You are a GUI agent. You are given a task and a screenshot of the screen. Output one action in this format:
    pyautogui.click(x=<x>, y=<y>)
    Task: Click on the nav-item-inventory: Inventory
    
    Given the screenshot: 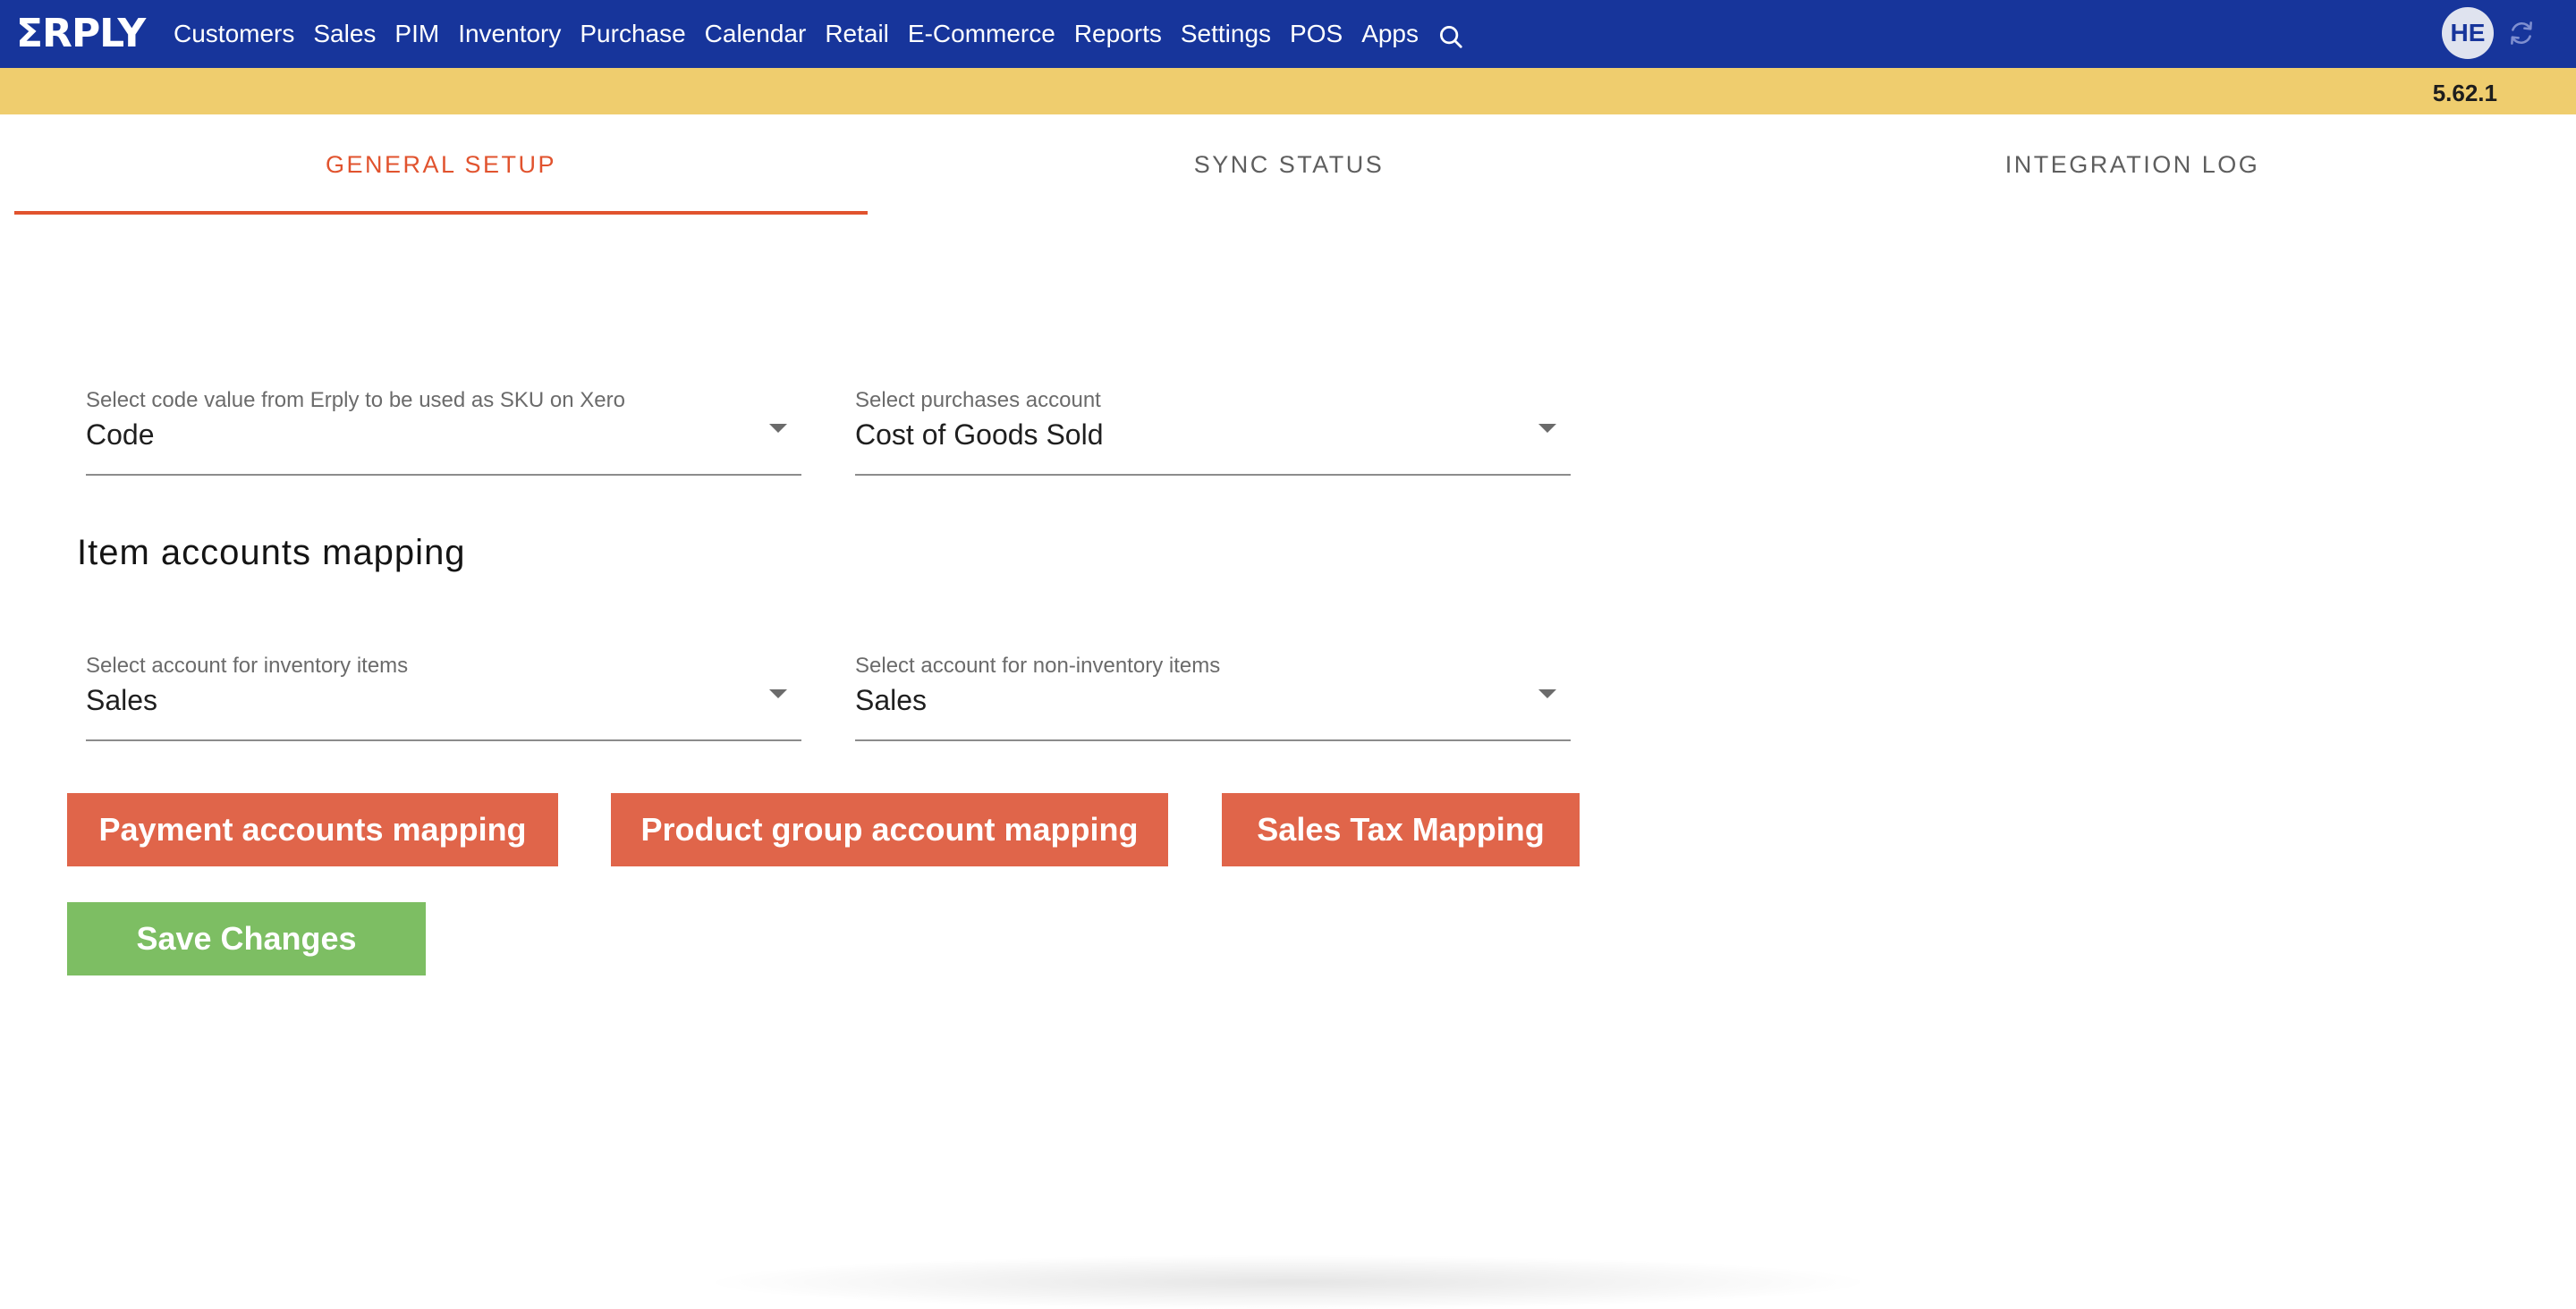 What is the action you would take?
    pyautogui.click(x=509, y=34)
    